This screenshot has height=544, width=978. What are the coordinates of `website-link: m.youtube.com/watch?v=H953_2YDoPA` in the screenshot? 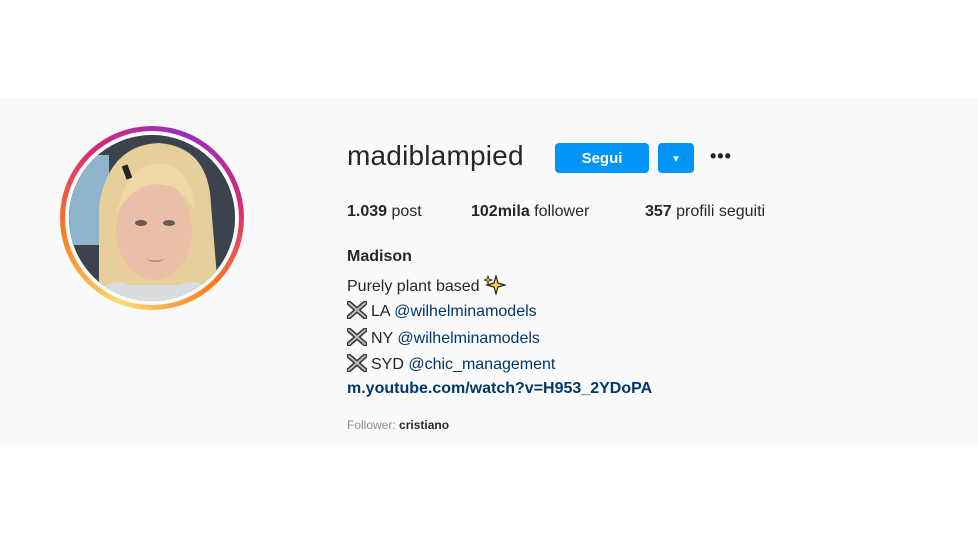 It's located at (499, 389).